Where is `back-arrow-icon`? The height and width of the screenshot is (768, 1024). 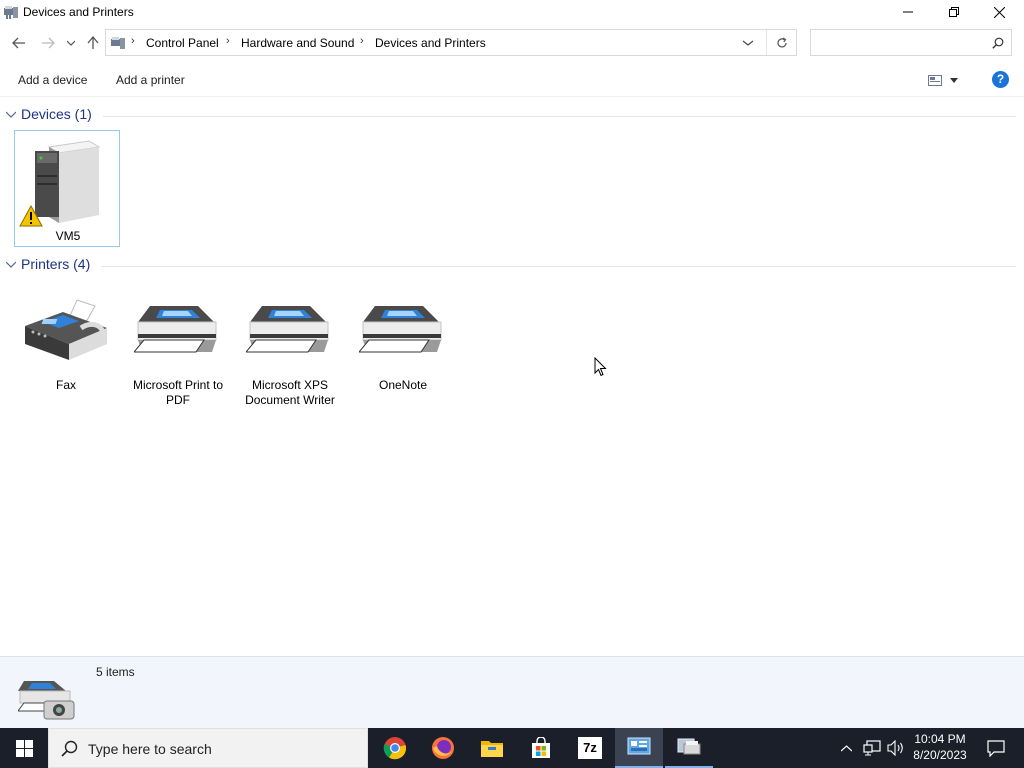 back-arrow-icon is located at coordinates (18, 43).